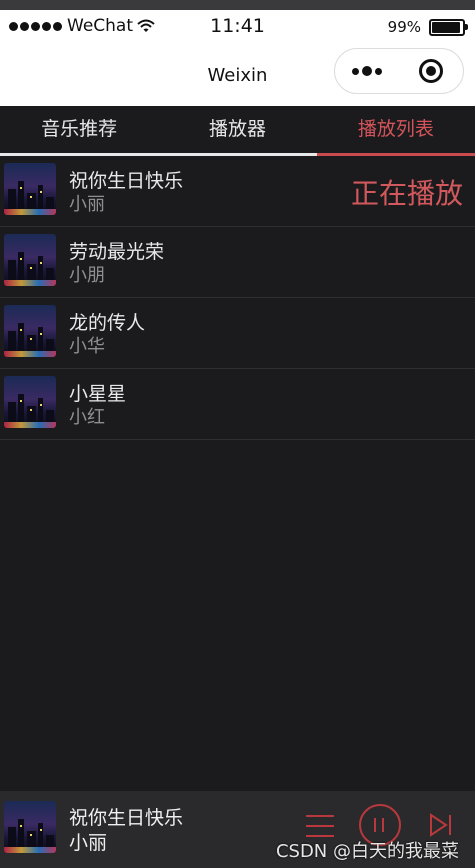 This screenshot has height=868, width=475. Describe the element at coordinates (375, 825) in the screenshot. I see `pause-icon` at that location.